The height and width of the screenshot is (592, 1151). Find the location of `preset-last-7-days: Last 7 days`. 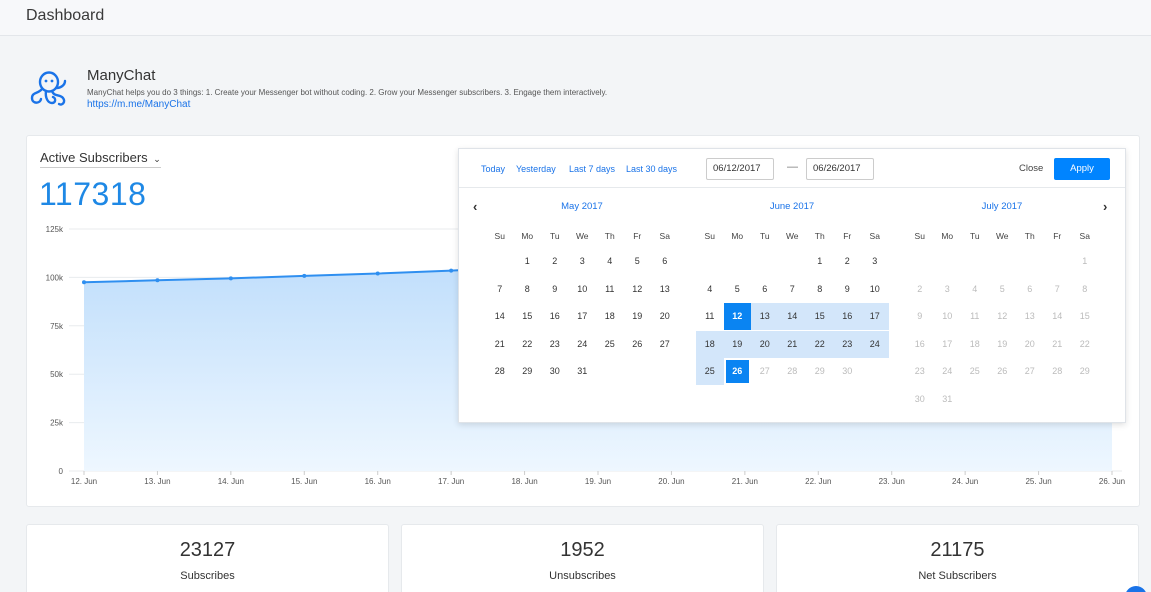

preset-last-7-days: Last 7 days is located at coordinates (592, 169).